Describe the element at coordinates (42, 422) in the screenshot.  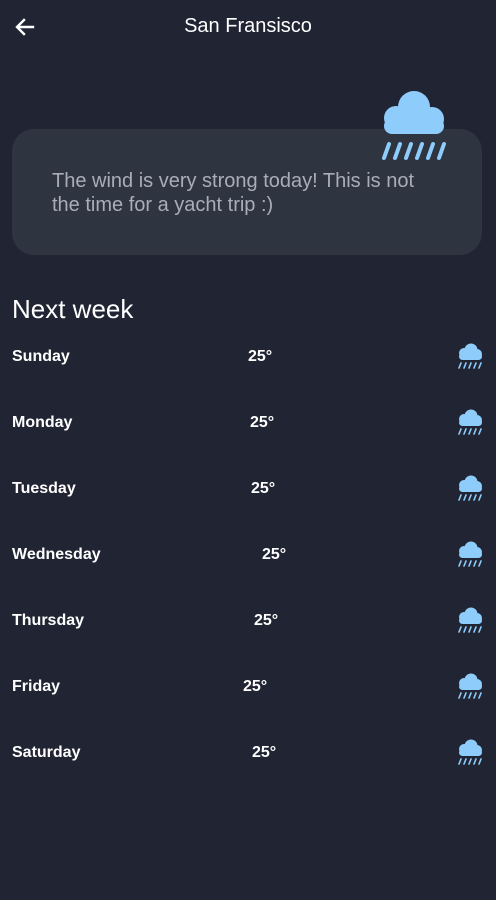
I see `day-label: Monday` at that location.